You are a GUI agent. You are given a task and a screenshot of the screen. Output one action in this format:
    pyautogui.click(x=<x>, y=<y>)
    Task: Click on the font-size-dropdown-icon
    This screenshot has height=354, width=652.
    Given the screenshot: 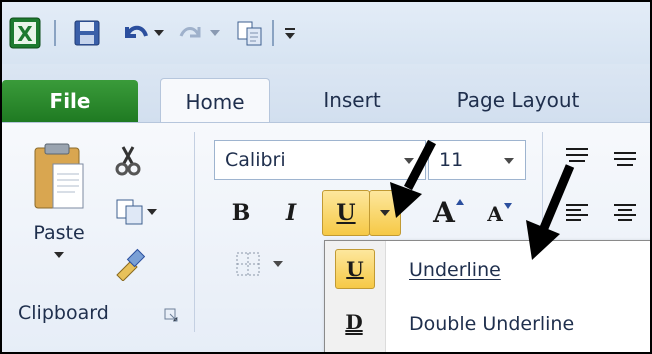 What is the action you would take?
    pyautogui.click(x=509, y=161)
    